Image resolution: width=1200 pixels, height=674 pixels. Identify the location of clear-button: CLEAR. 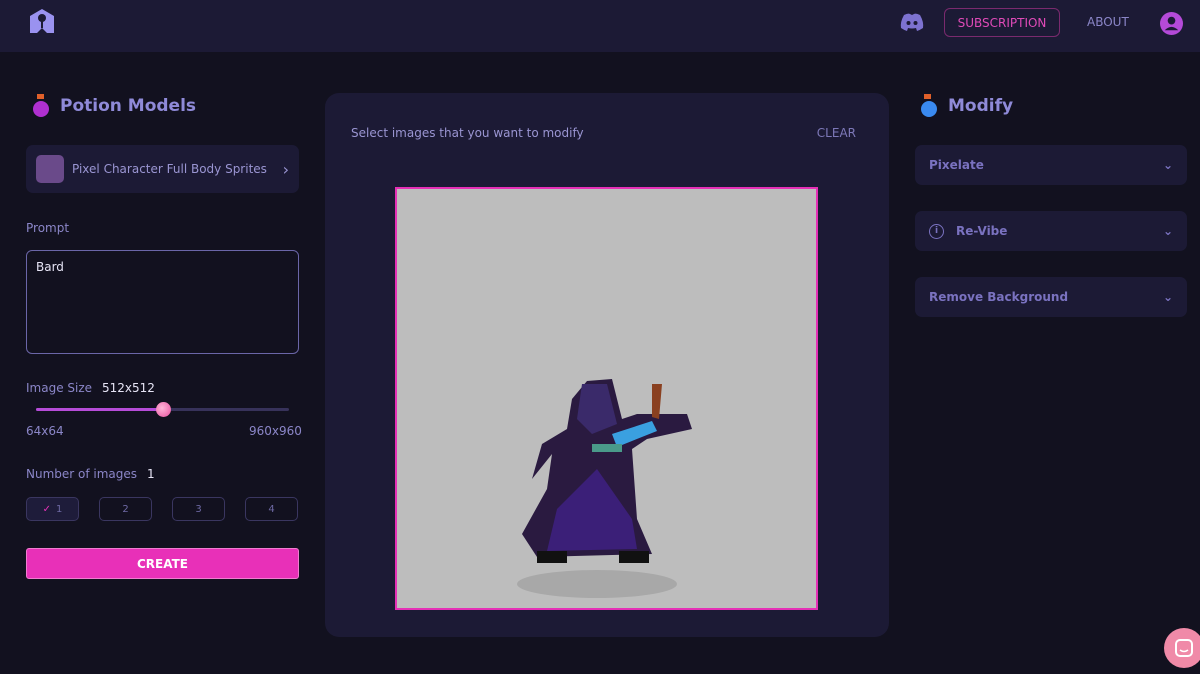
(836, 133).